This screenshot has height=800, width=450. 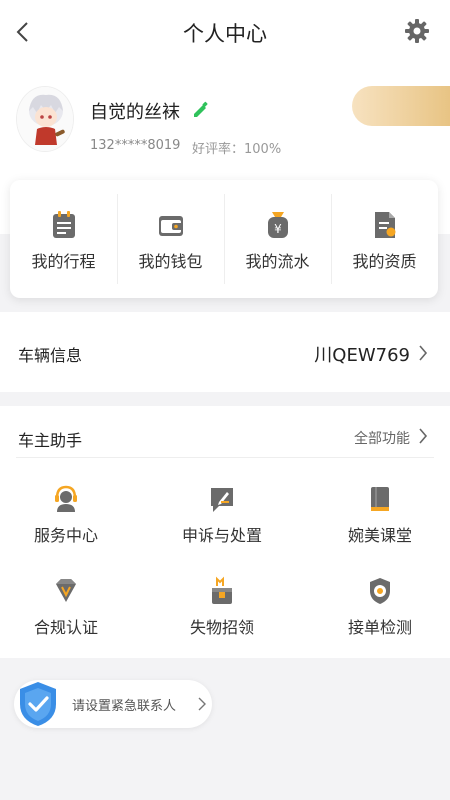 I want to click on quick-action-wallet: 我的钱包, so click(x=170, y=239).